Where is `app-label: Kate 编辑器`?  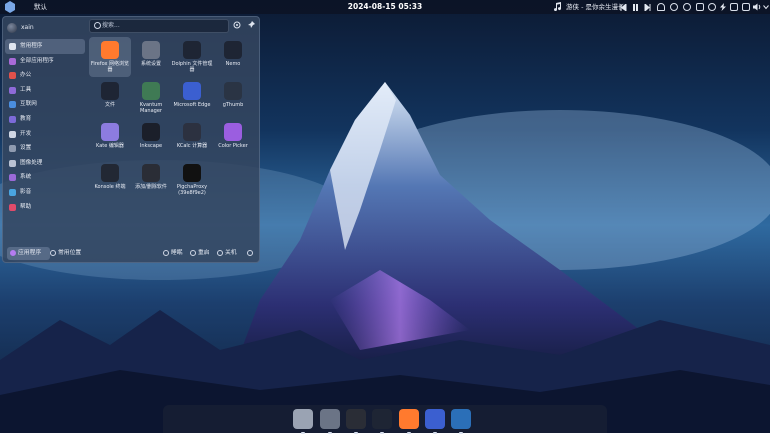 app-label: Kate 编辑器 is located at coordinates (110, 146).